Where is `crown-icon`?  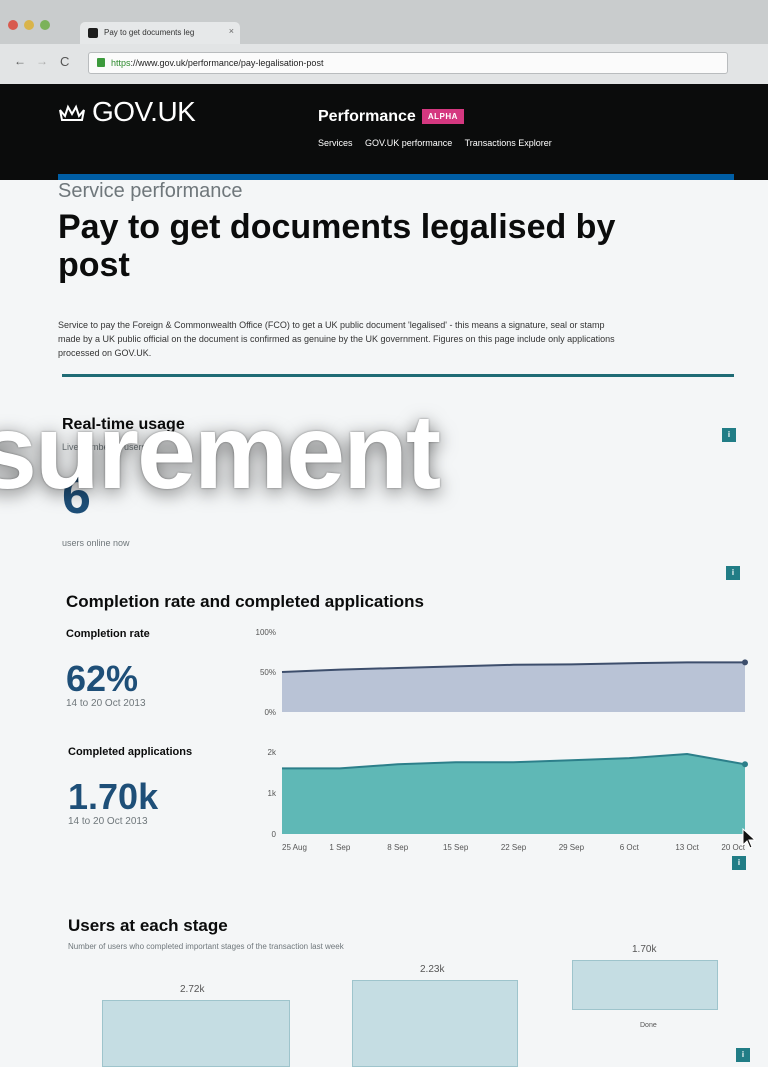 crown-icon is located at coordinates (72, 112).